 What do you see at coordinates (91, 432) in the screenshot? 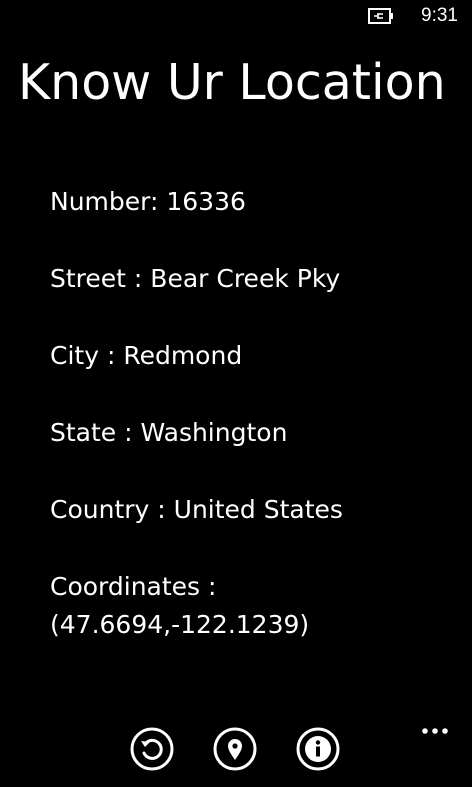
I see `state-label: State :` at bounding box center [91, 432].